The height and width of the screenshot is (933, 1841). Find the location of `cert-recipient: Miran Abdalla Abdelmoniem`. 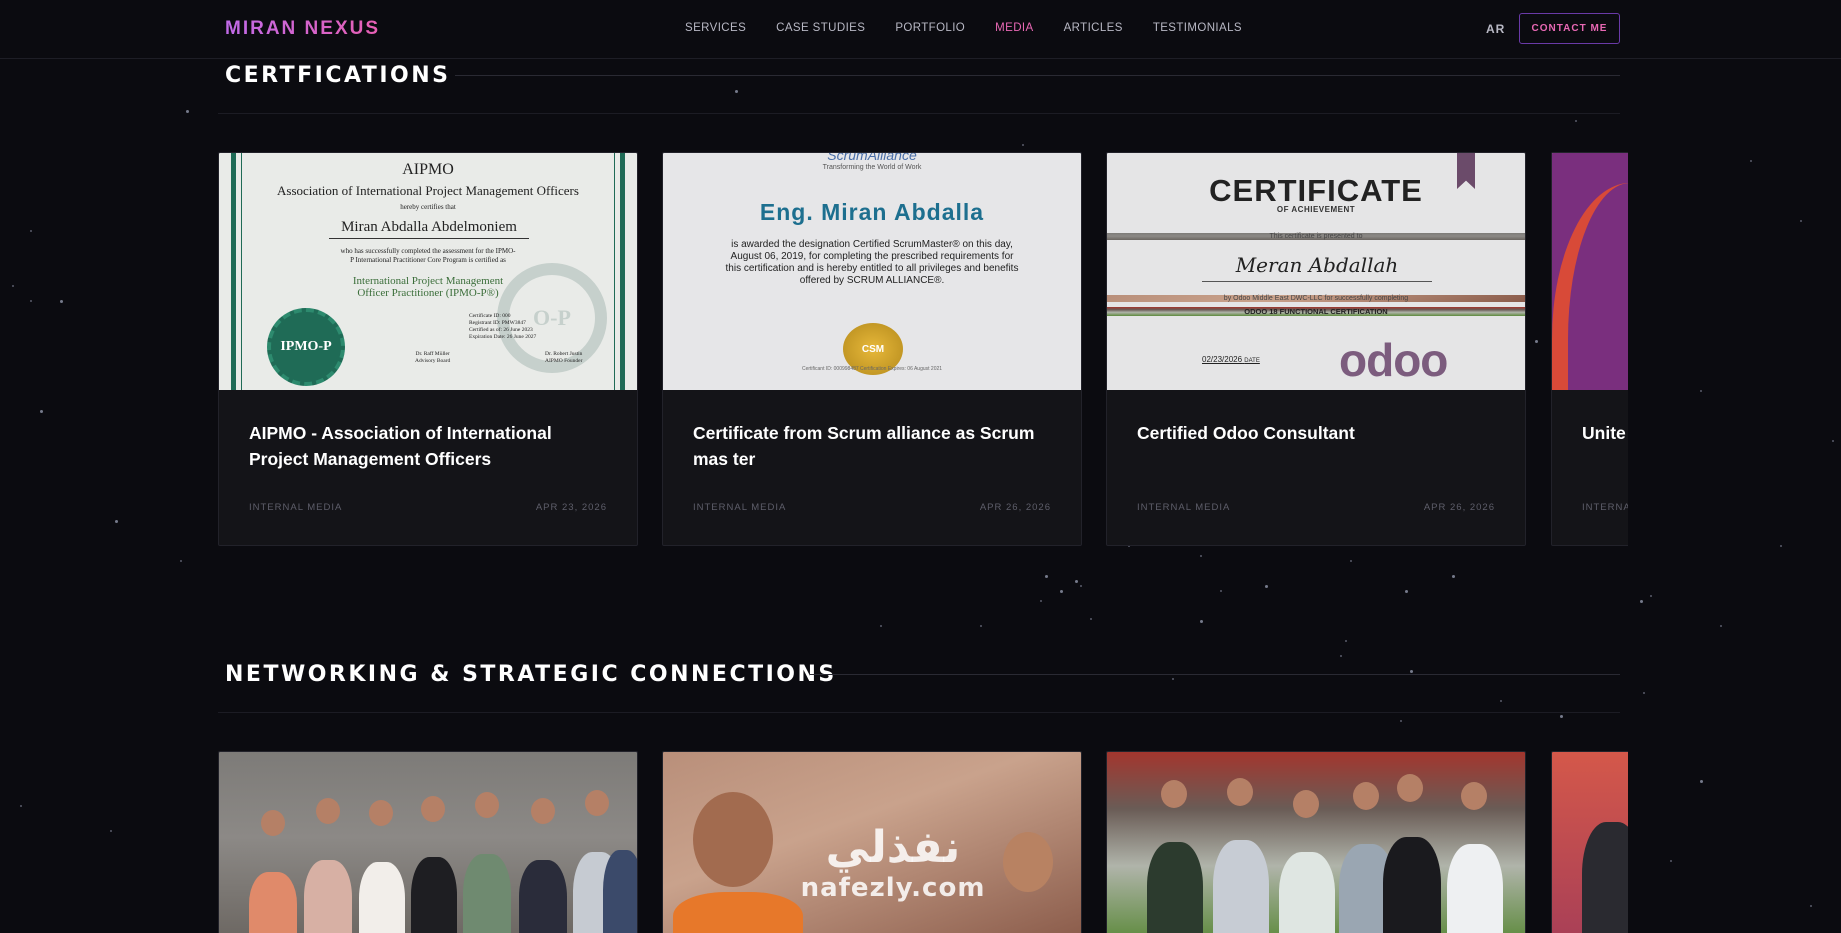

cert-recipient: Miran Abdalla Abdelmoniem is located at coordinates (429, 229).